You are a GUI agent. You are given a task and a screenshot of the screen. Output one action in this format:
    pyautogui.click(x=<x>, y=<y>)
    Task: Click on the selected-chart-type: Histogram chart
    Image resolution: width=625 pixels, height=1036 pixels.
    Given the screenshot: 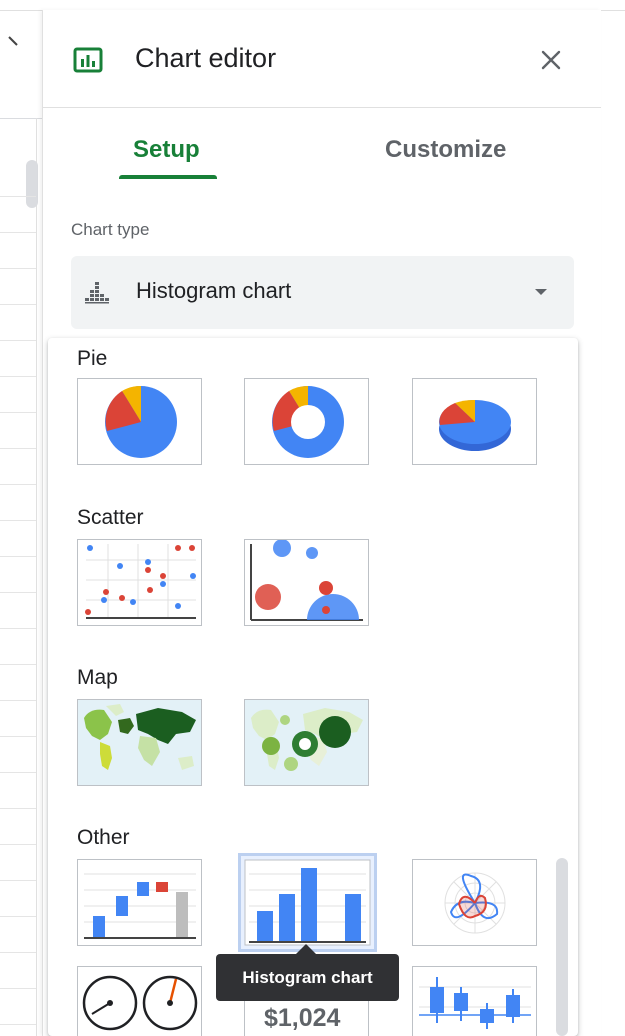 What is the action you would take?
    pyautogui.click(x=214, y=290)
    